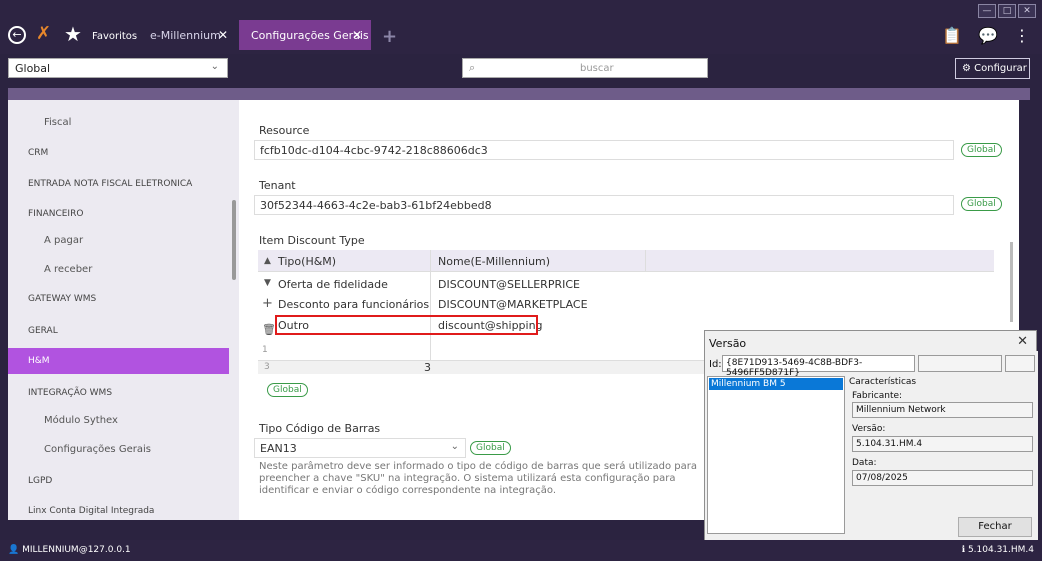  Describe the element at coordinates (981, 204) in the screenshot. I see `tenant-global-badge: Global` at that location.